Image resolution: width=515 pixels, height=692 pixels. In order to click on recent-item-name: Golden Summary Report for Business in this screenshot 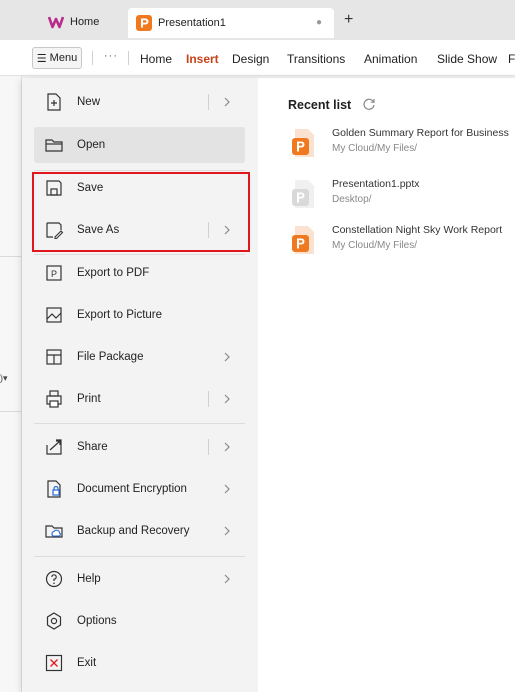, I will do `click(420, 133)`.